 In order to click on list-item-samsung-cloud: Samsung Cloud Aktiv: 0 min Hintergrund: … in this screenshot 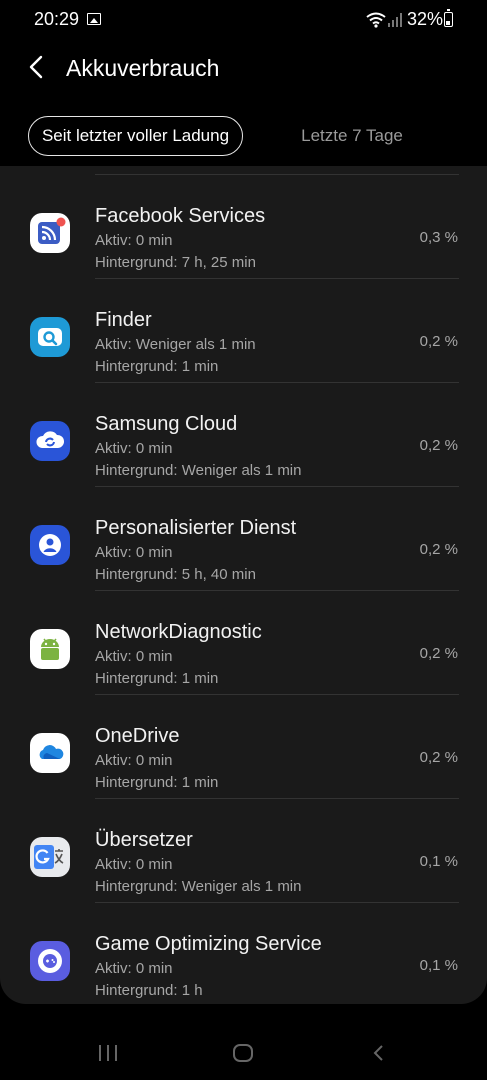, I will do `click(243, 435)`.